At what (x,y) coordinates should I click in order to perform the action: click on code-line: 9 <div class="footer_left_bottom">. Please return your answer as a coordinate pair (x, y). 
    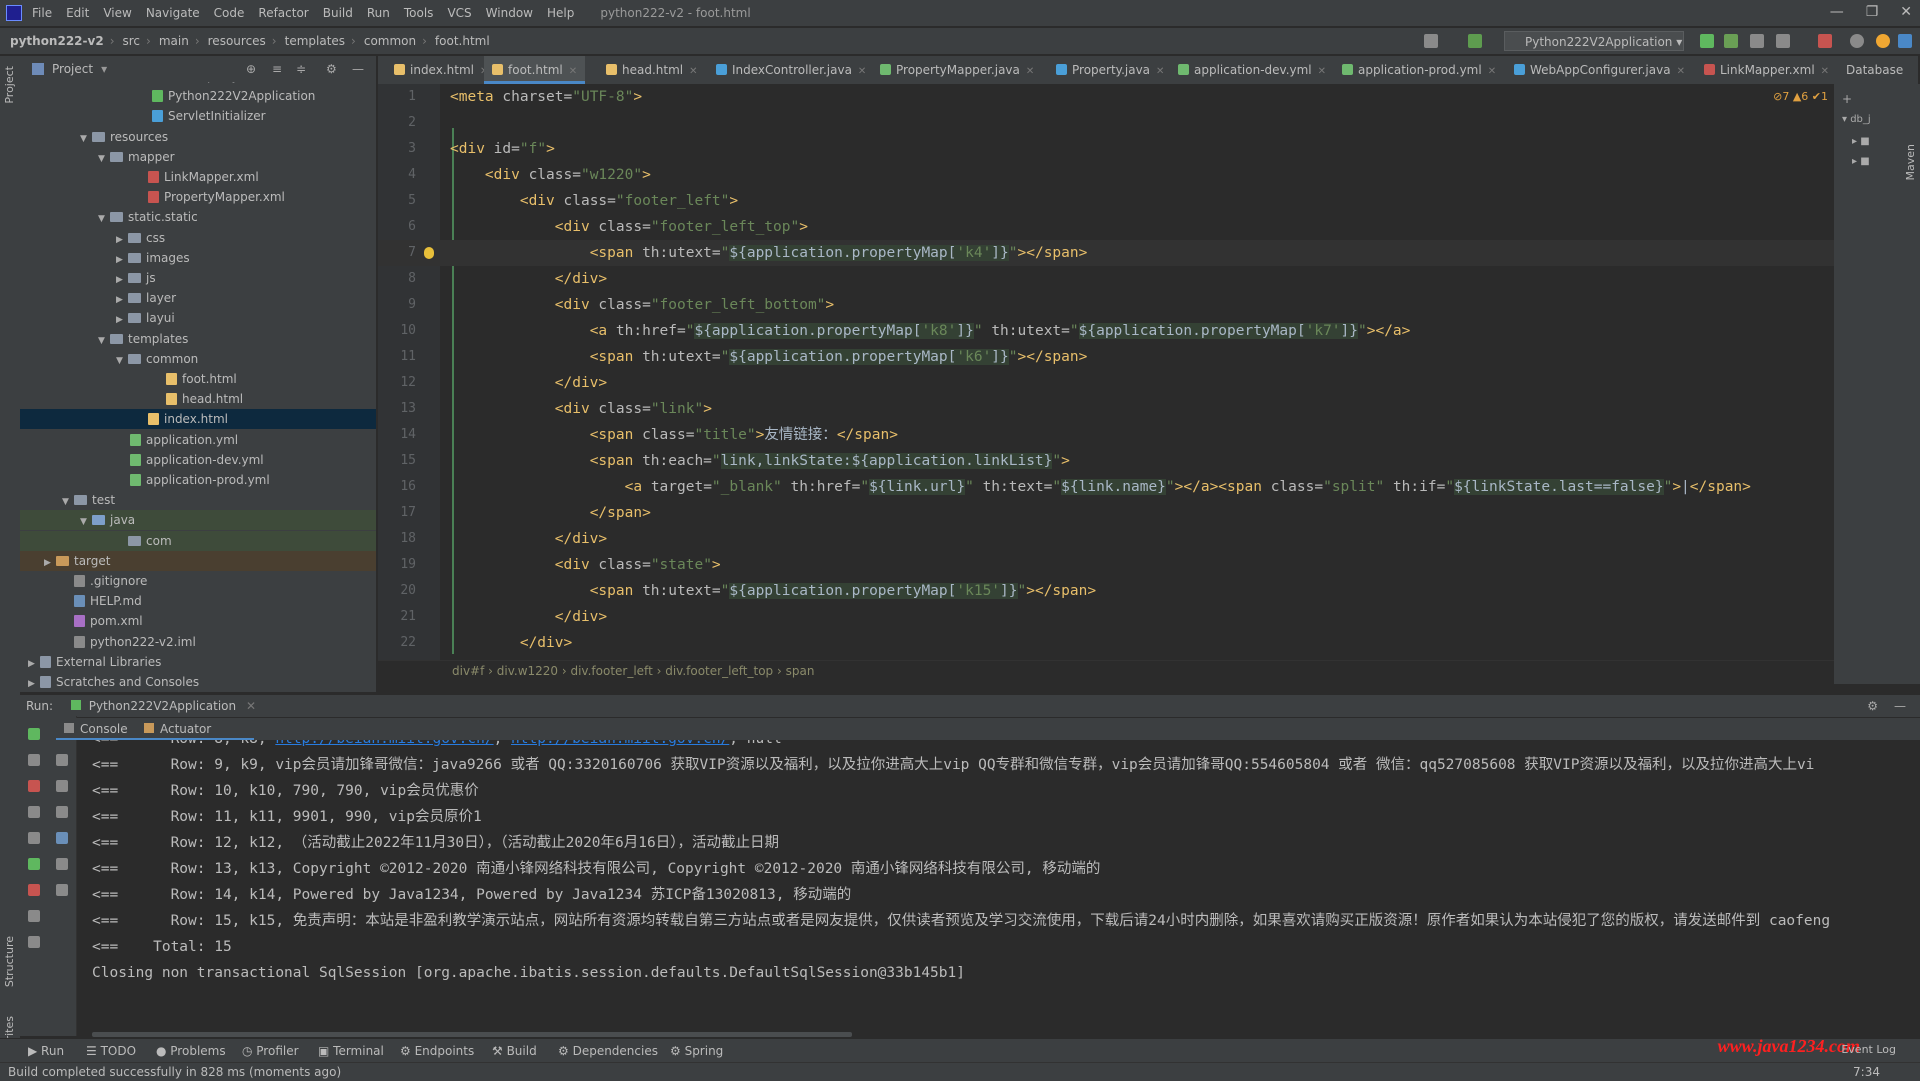
    Looking at the image, I should click on (1106, 305).